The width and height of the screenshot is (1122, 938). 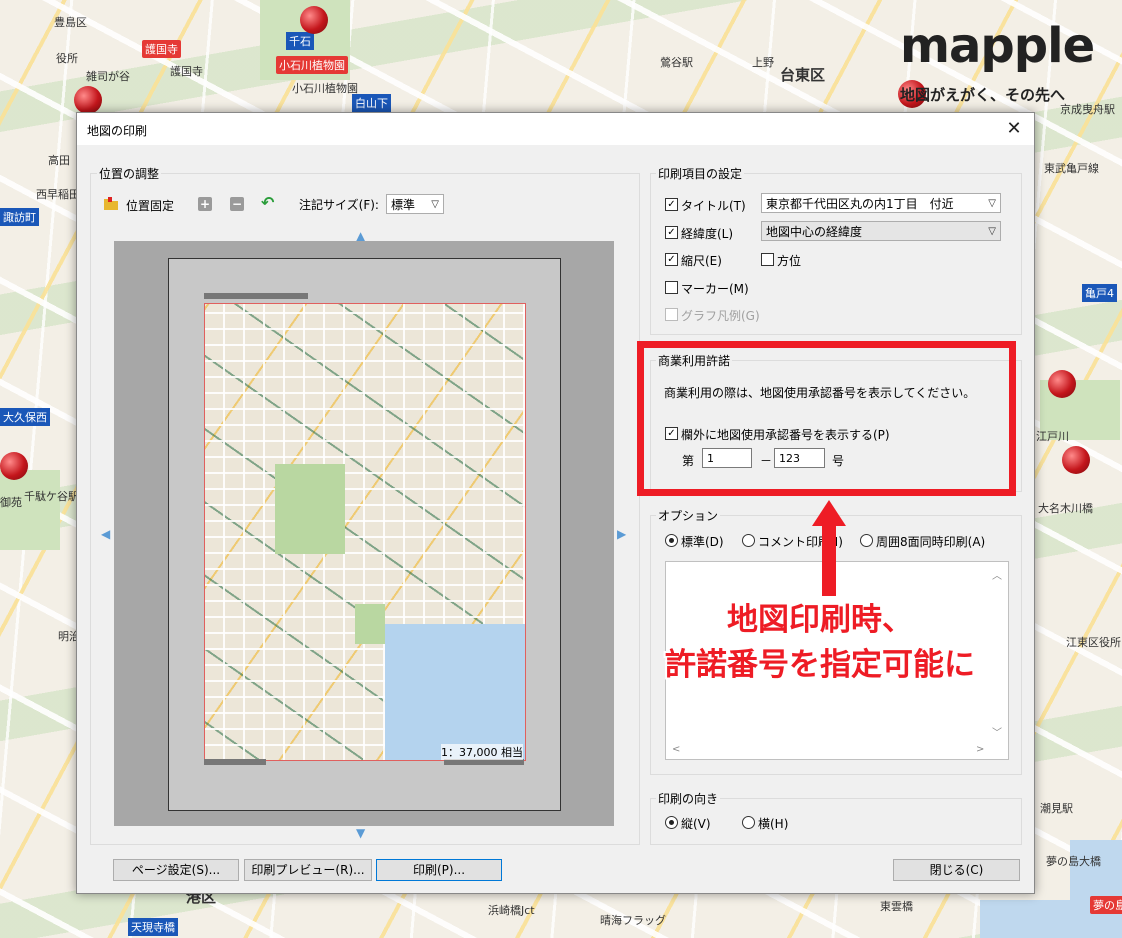 I want to click on graph-legend-checkbox, so click(x=671, y=314).